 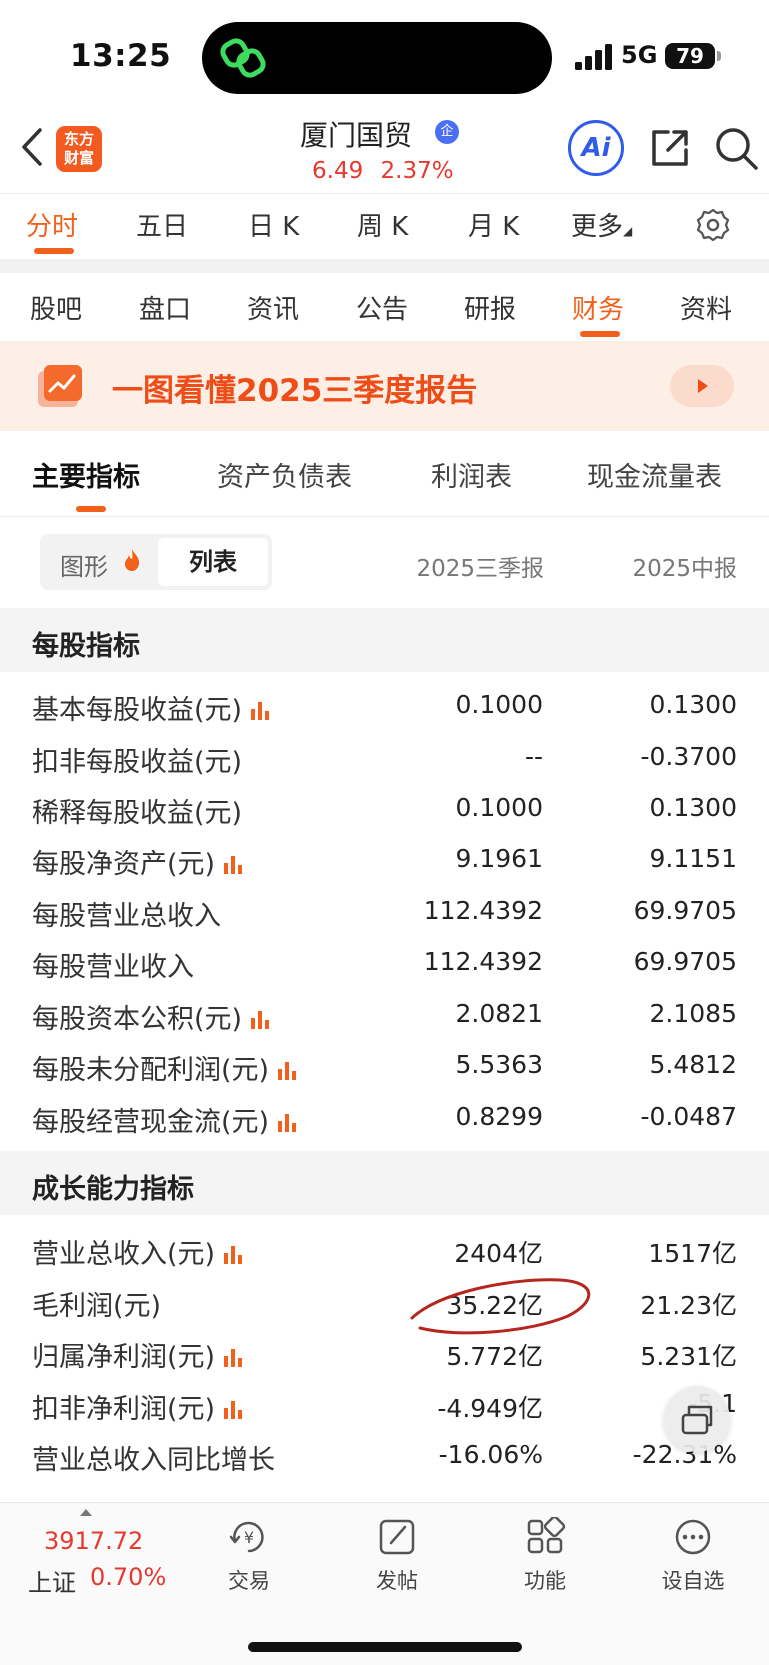 I want to click on stock-price: 6.49, so click(x=338, y=171).